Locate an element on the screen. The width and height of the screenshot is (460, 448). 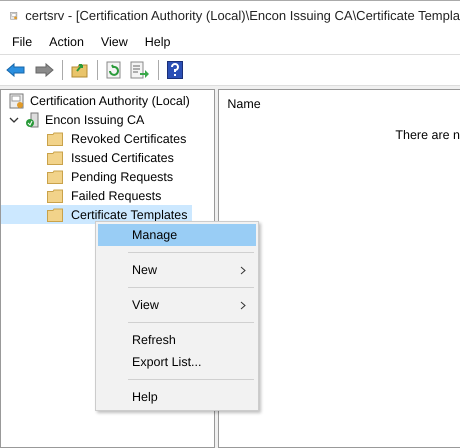
column-header: Name is located at coordinates (339, 104).